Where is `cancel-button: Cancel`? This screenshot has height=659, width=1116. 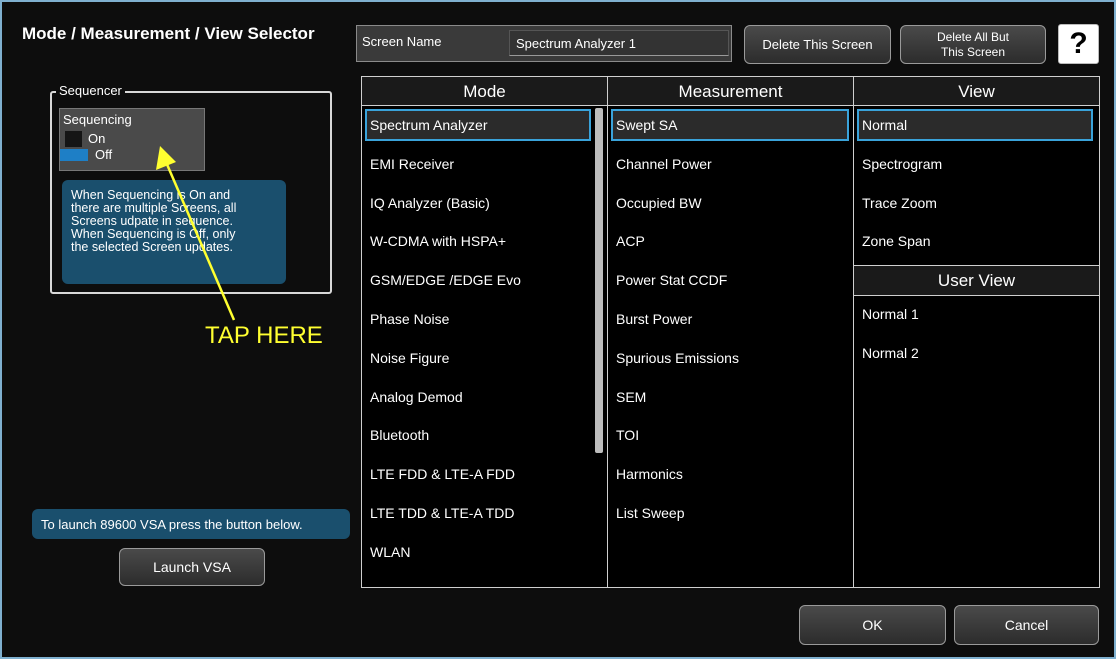 cancel-button: Cancel is located at coordinates (1026, 625).